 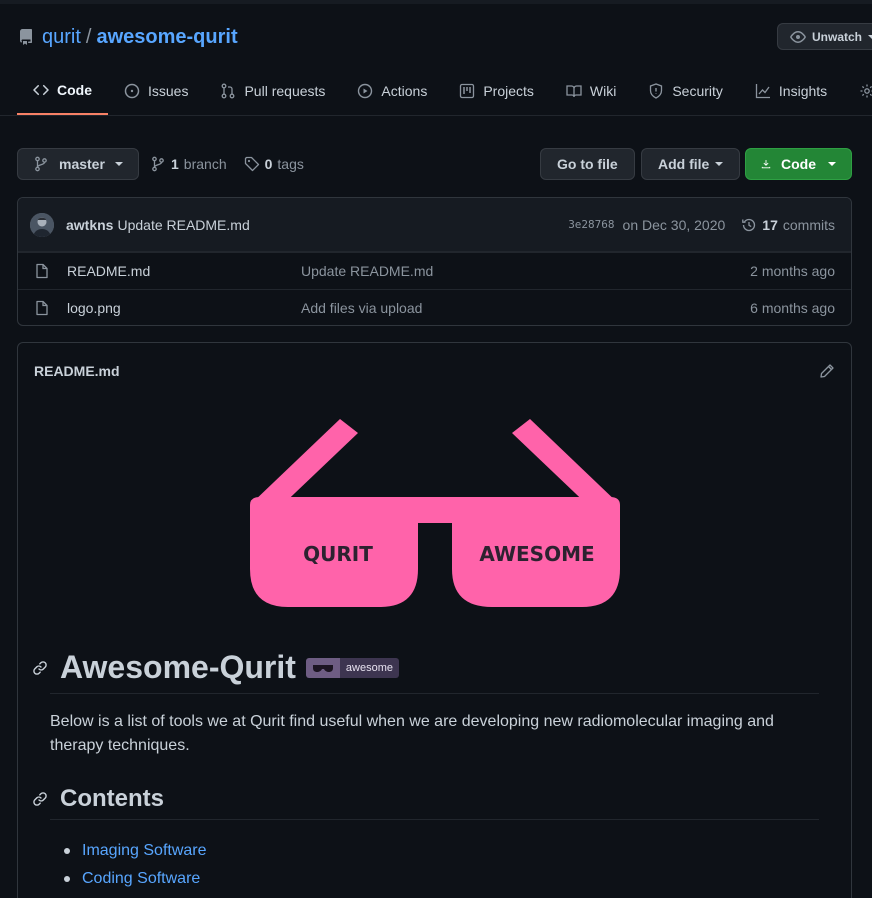 What do you see at coordinates (434, 819) in the screenshot?
I see `heading-divider` at bounding box center [434, 819].